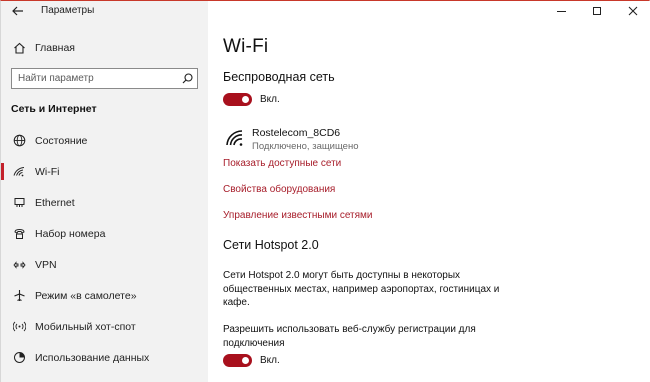  I want to click on wifi-signal-icon, so click(234, 138).